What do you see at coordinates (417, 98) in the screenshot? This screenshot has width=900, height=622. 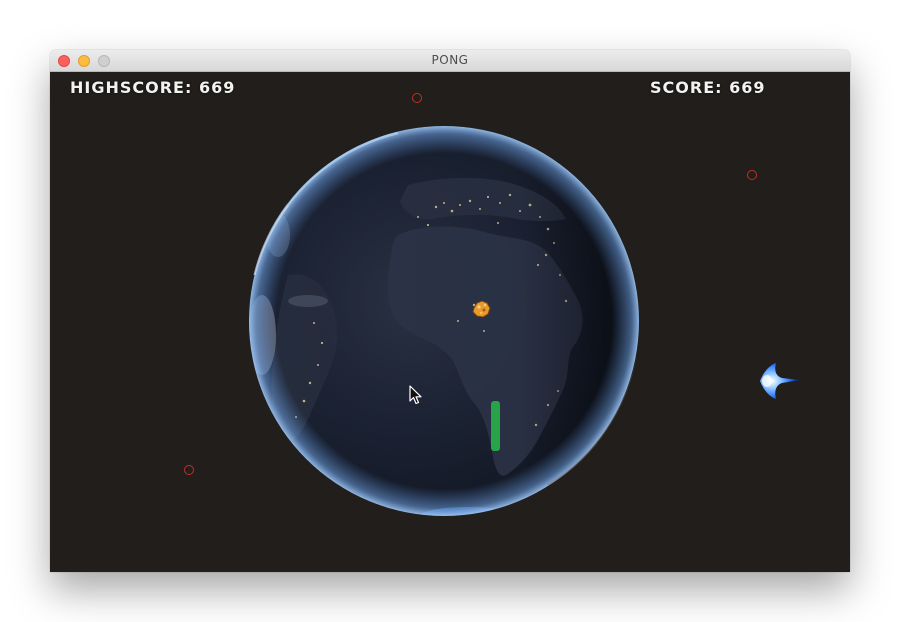 I see `target-ring-top` at bounding box center [417, 98].